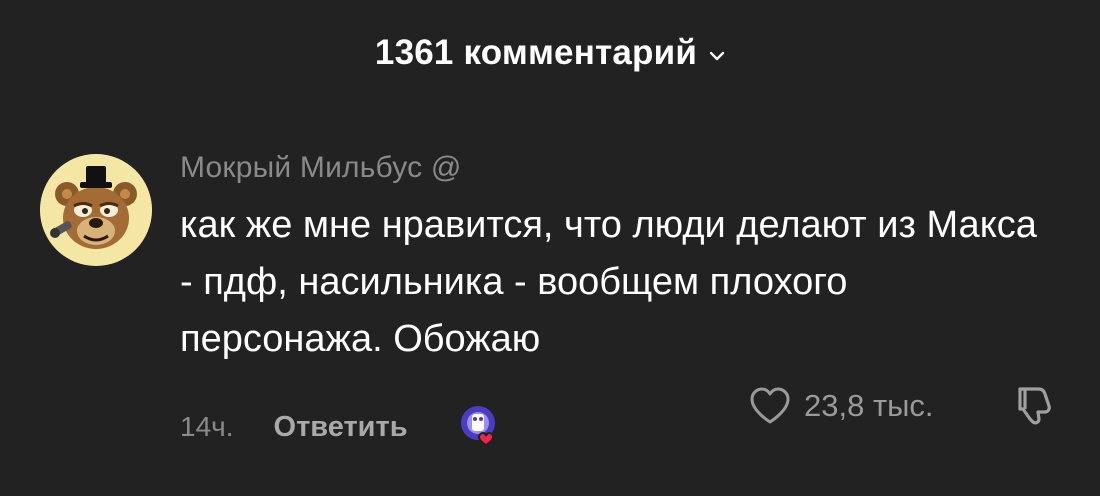 The width and height of the screenshot is (1100, 496). I want to click on creator-liked-badge, so click(482, 427).